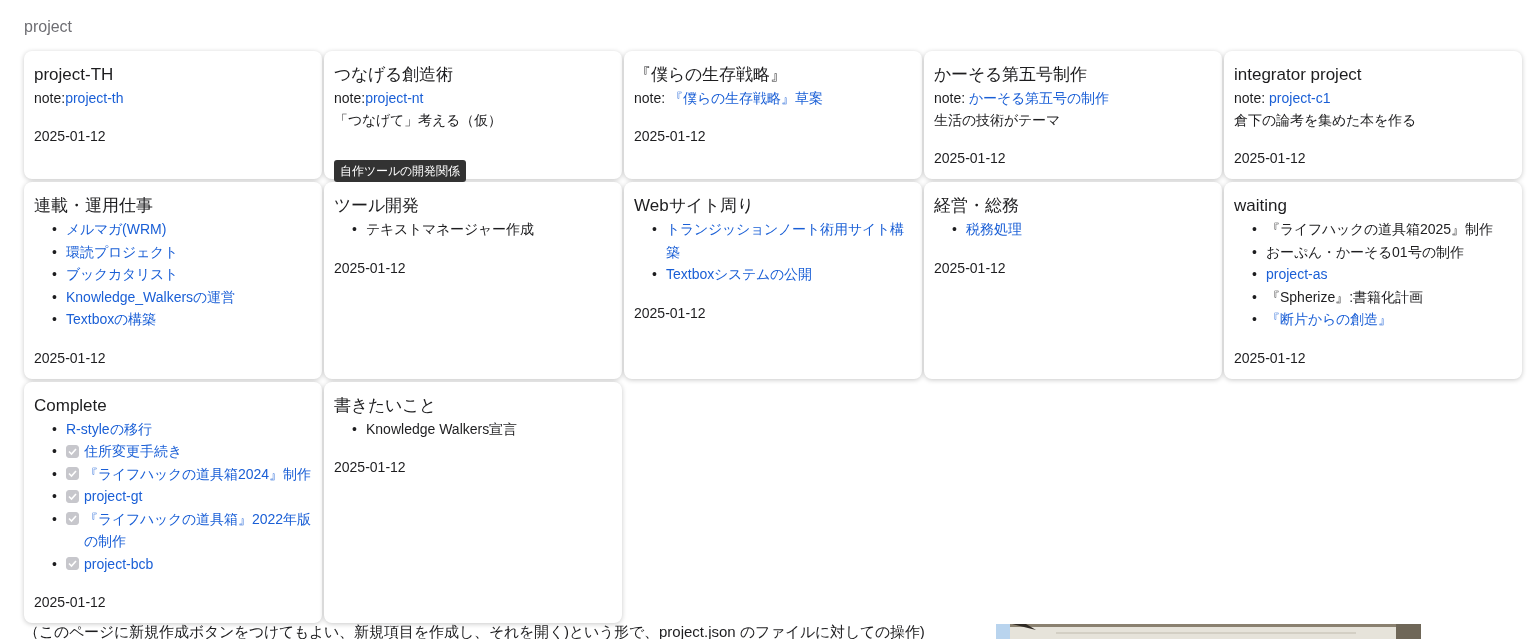 The height and width of the screenshot is (639, 1539). I want to click on note-link: かーそる第五号の制作, so click(1039, 98).